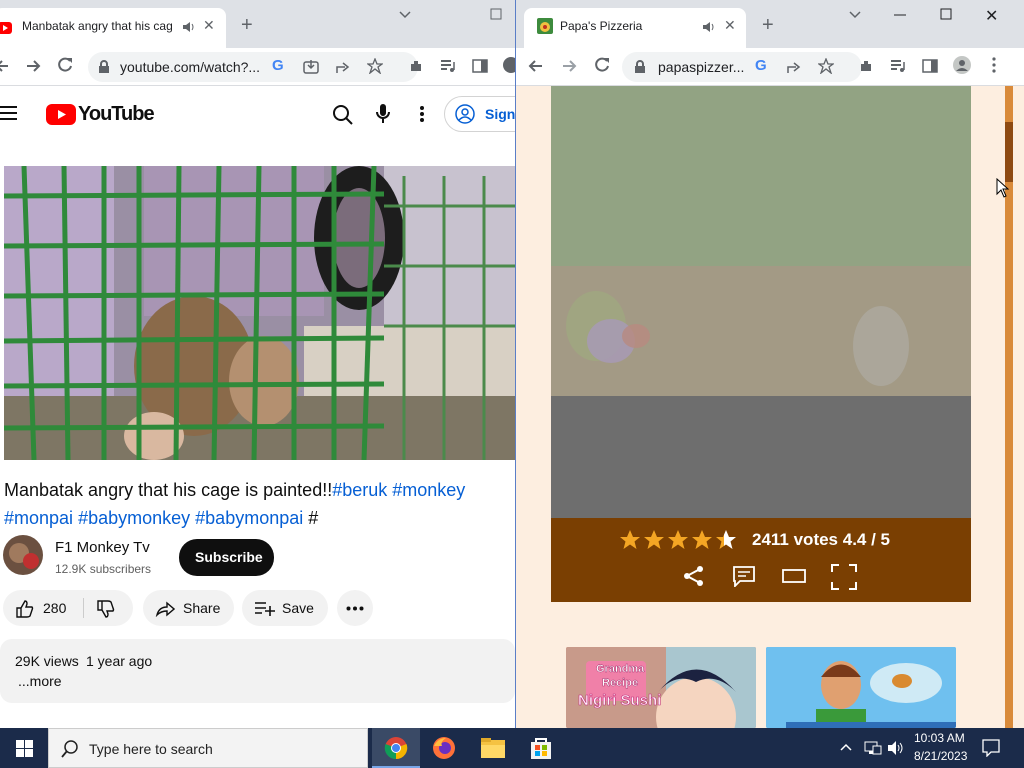 The height and width of the screenshot is (768, 1024). I want to click on comment-icon, so click(744, 576).